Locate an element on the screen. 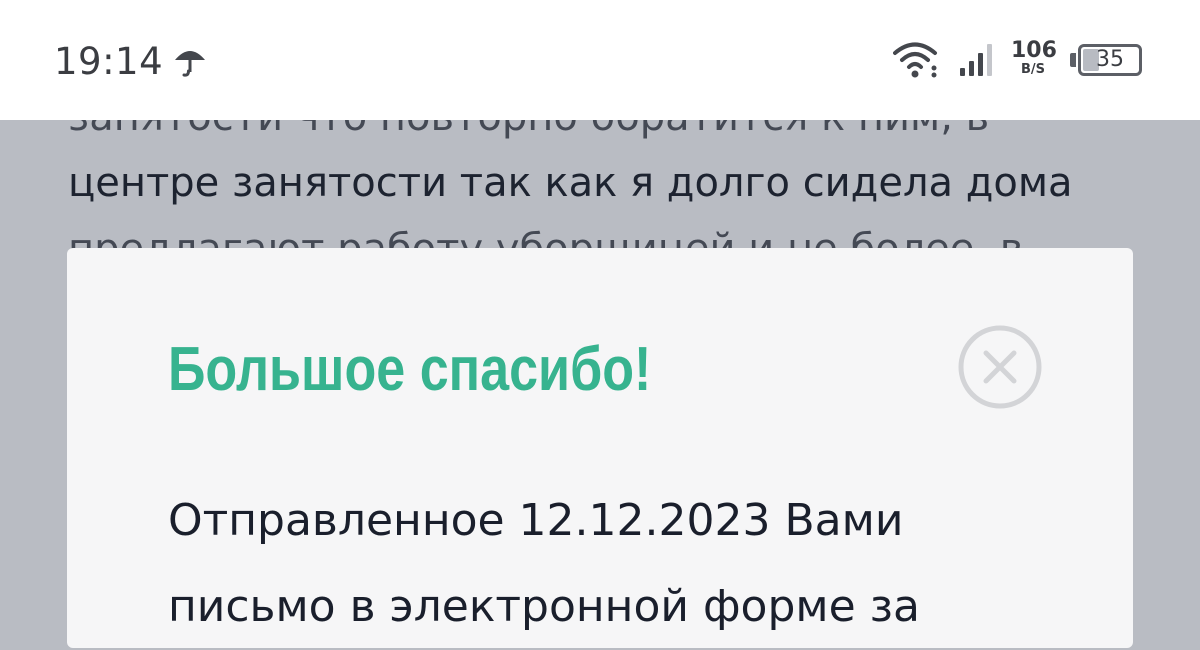 The image size is (1200, 650). close-button is located at coordinates (1000, 367).